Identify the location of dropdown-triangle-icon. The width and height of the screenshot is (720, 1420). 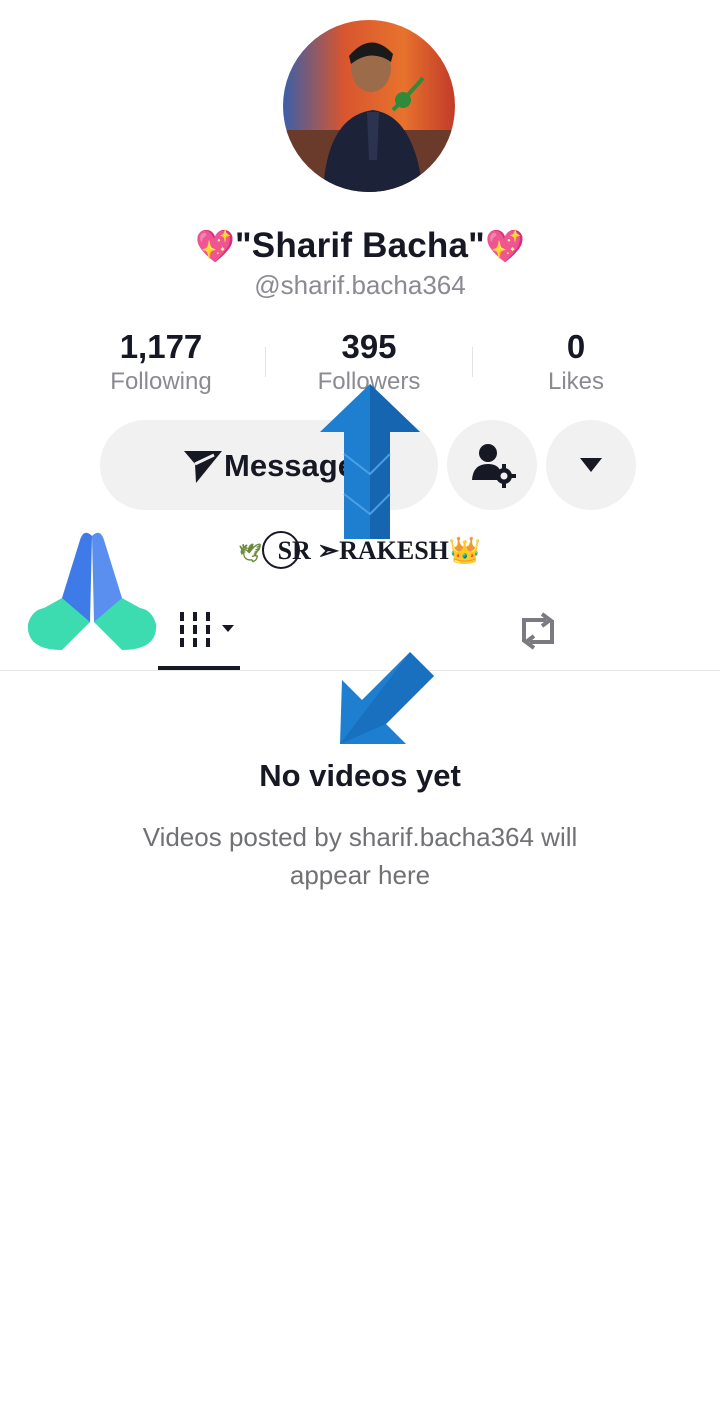
(591, 465).